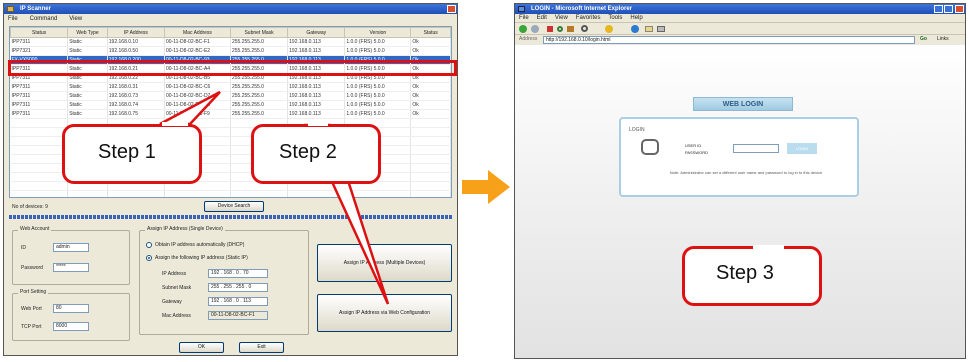 The image size is (969, 362). I want to click on step3-join, so click(768, 247).